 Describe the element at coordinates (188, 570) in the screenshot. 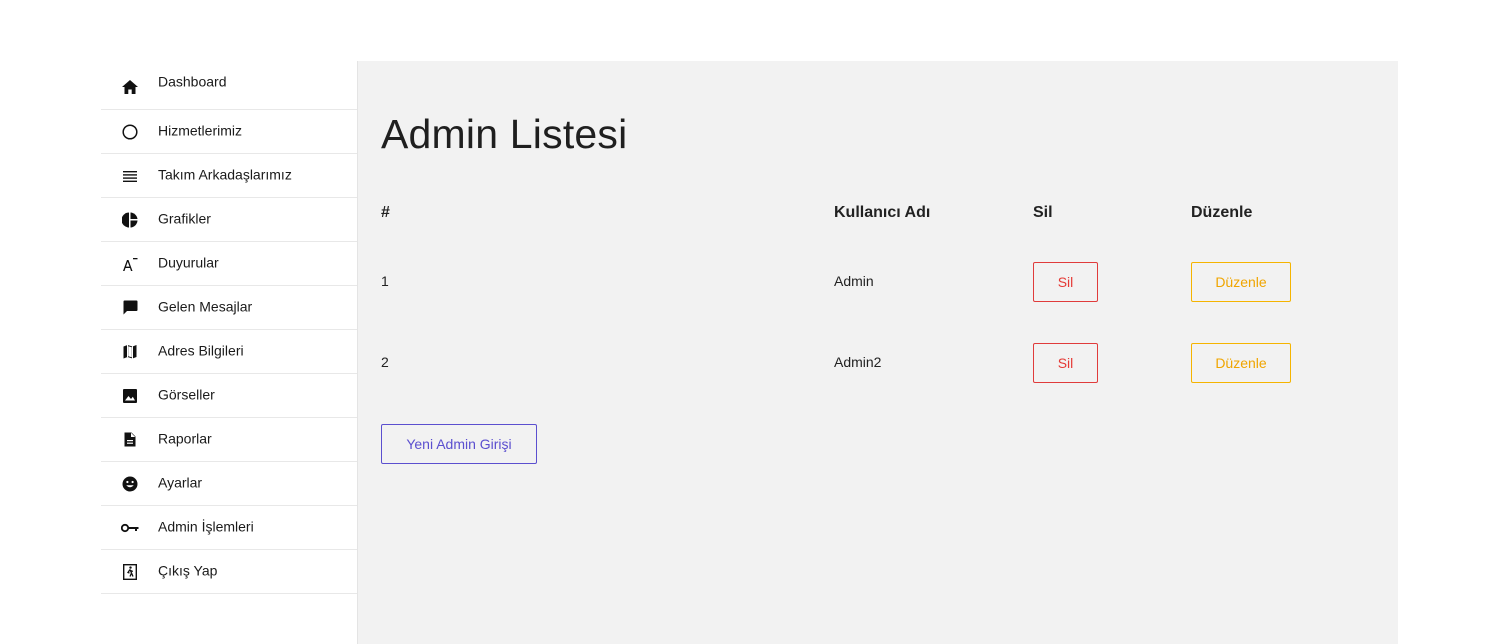

I see `sidebar-item-label: Çıkış Yap` at that location.